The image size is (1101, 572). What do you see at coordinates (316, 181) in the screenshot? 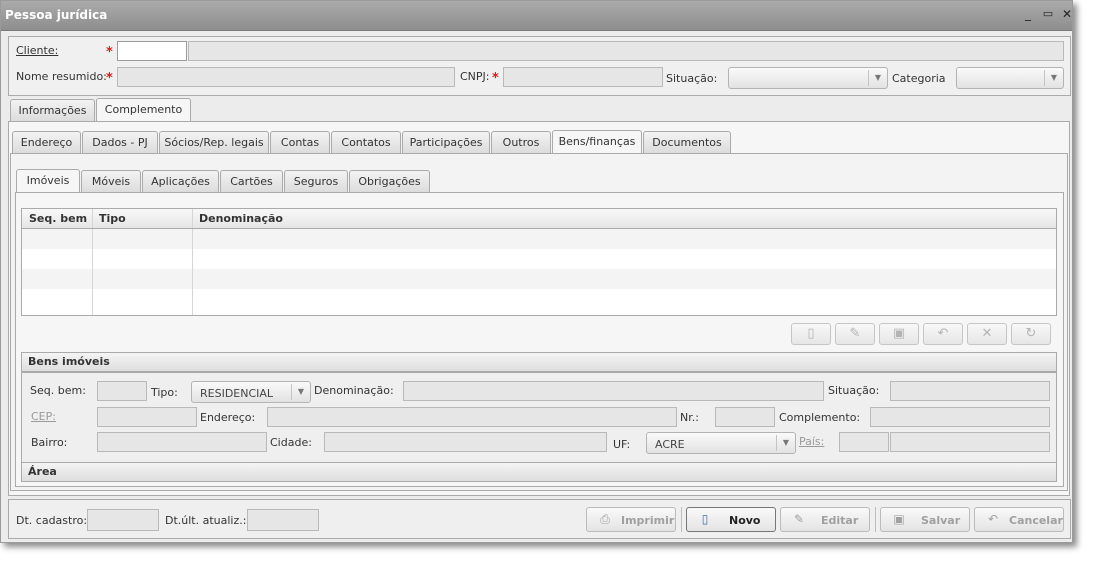
I see `tab-seguros: Seguros` at bounding box center [316, 181].